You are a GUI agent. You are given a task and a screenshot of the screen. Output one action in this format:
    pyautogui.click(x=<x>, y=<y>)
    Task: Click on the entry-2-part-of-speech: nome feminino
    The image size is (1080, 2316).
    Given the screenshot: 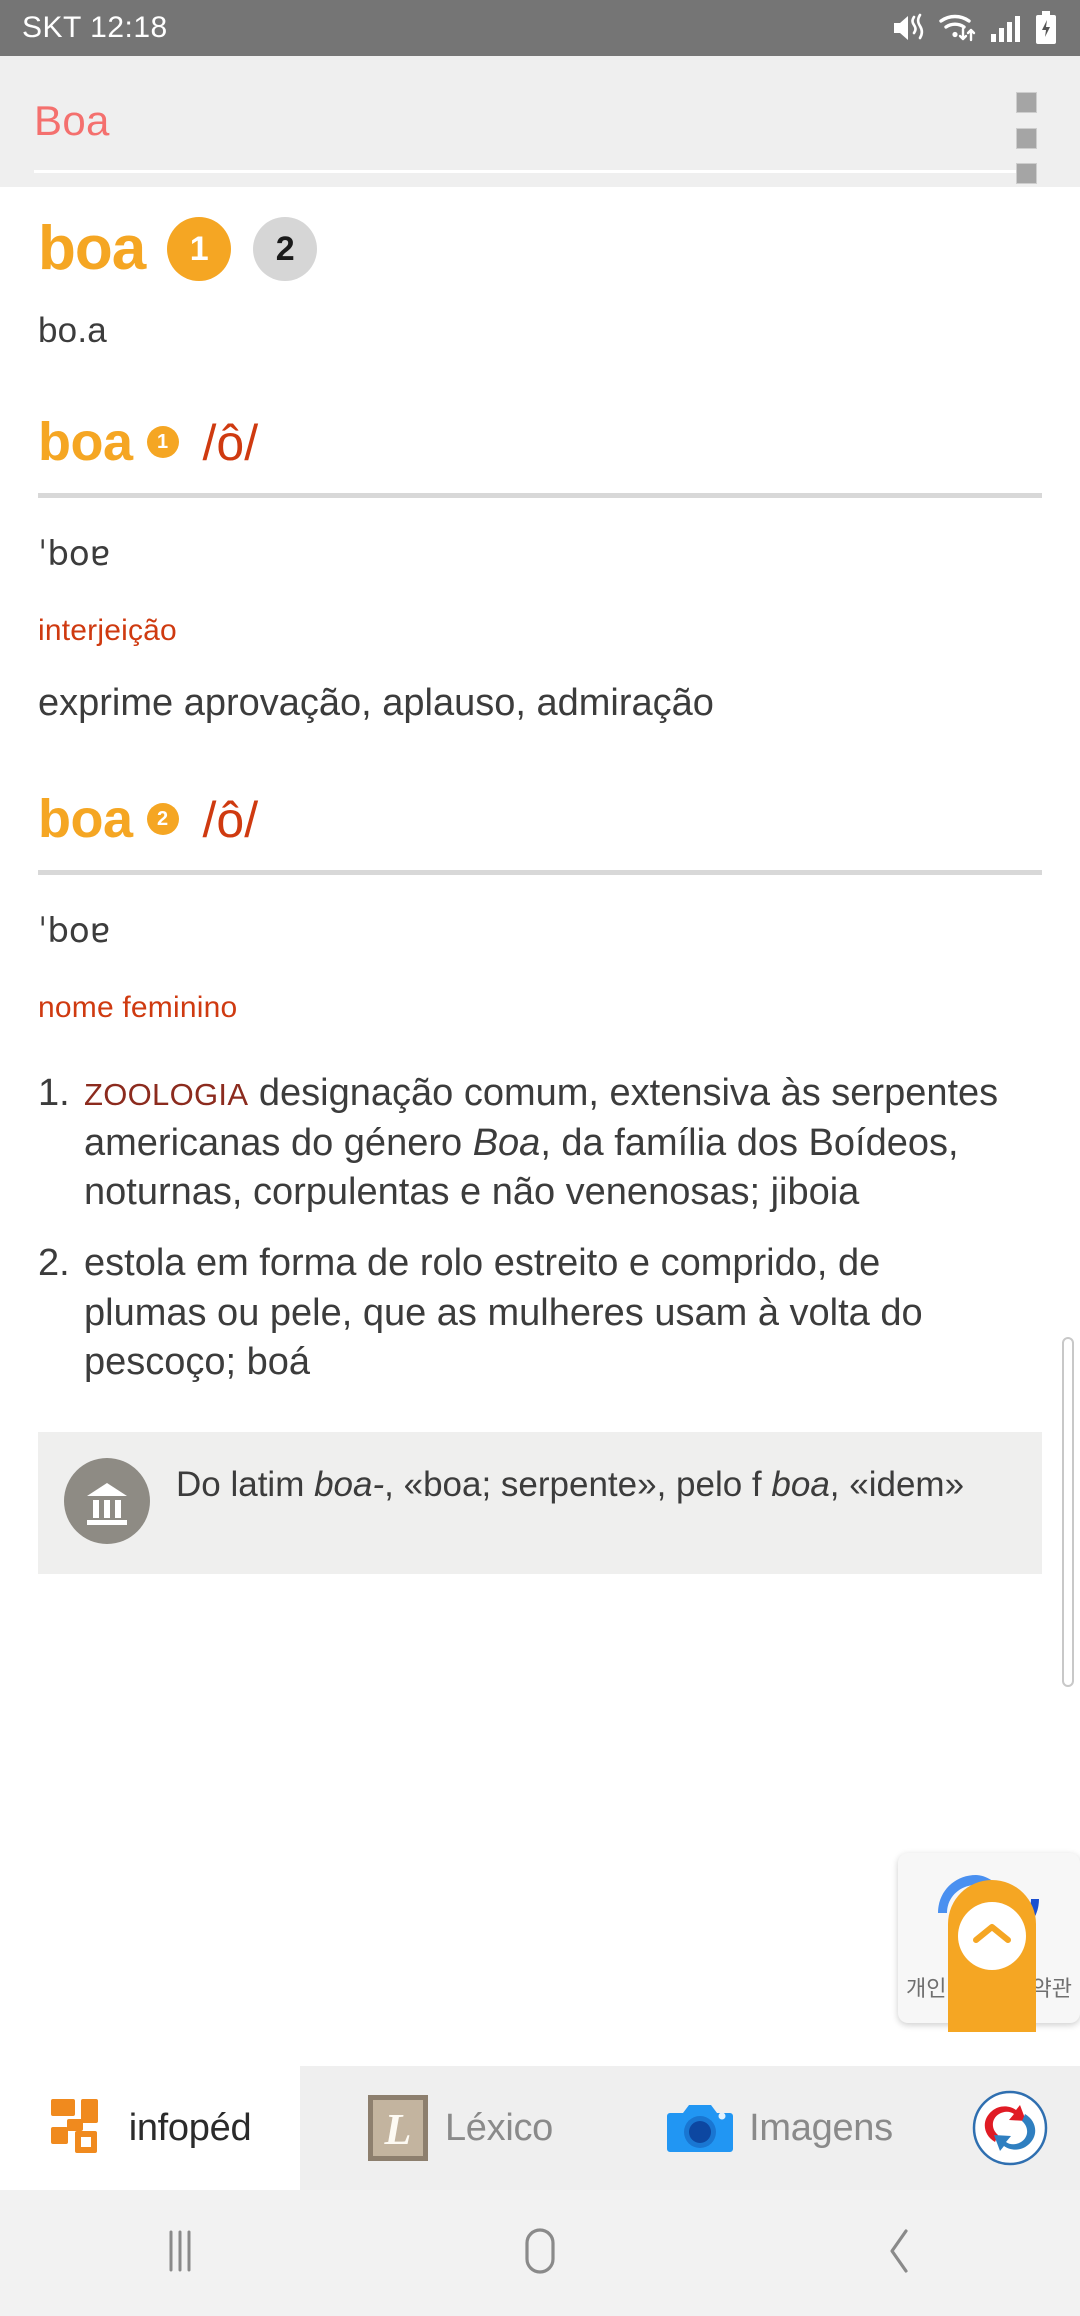 What is the action you would take?
    pyautogui.click(x=138, y=1008)
    